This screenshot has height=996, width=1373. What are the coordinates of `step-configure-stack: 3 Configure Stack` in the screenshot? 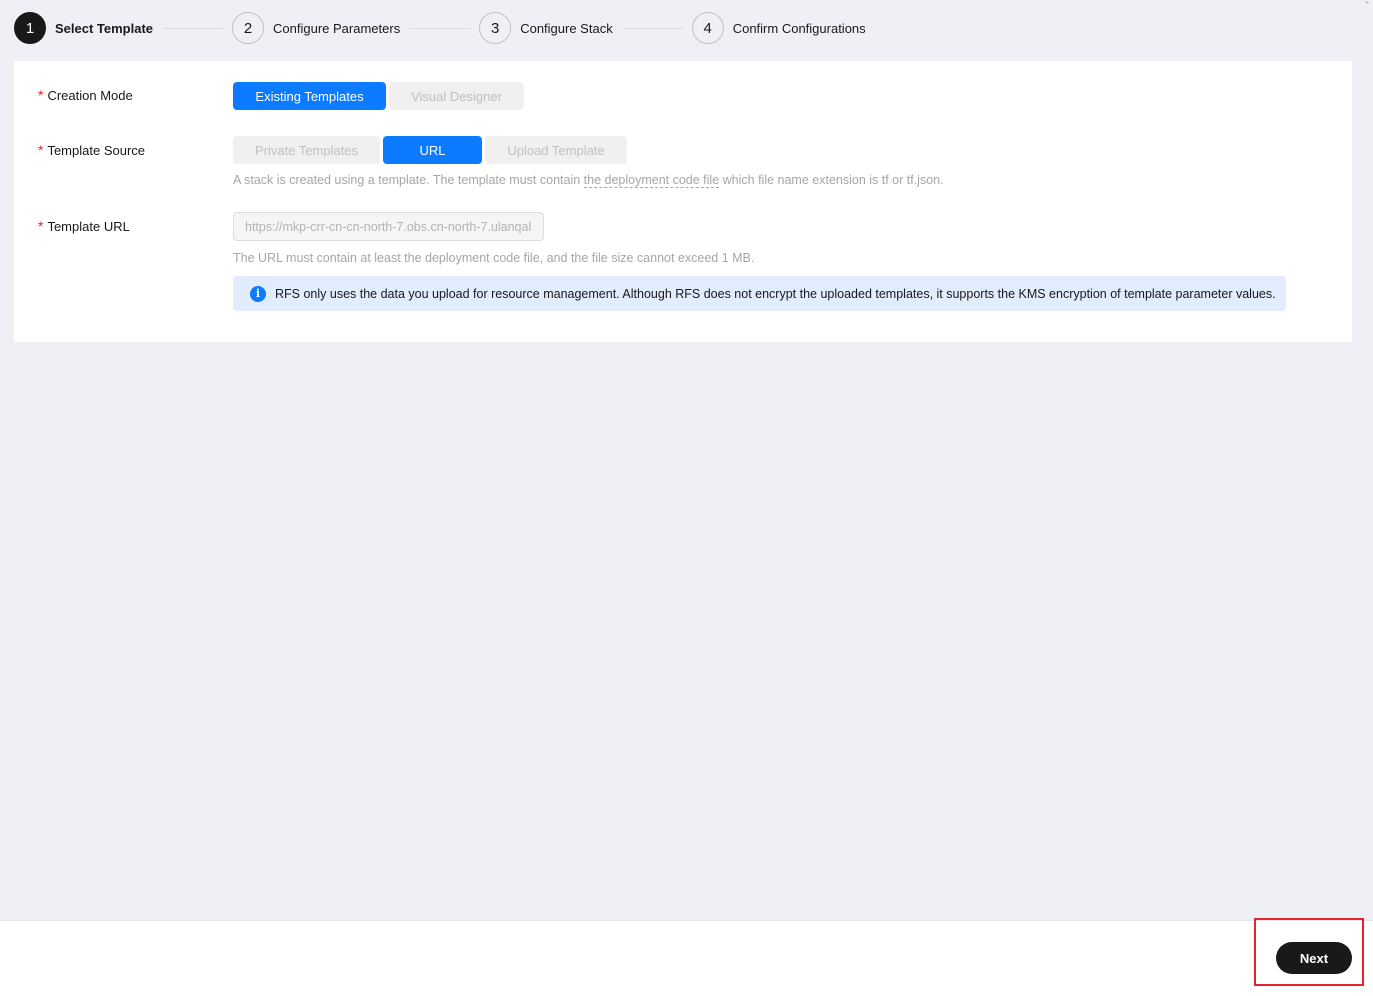 It's located at (546, 28).